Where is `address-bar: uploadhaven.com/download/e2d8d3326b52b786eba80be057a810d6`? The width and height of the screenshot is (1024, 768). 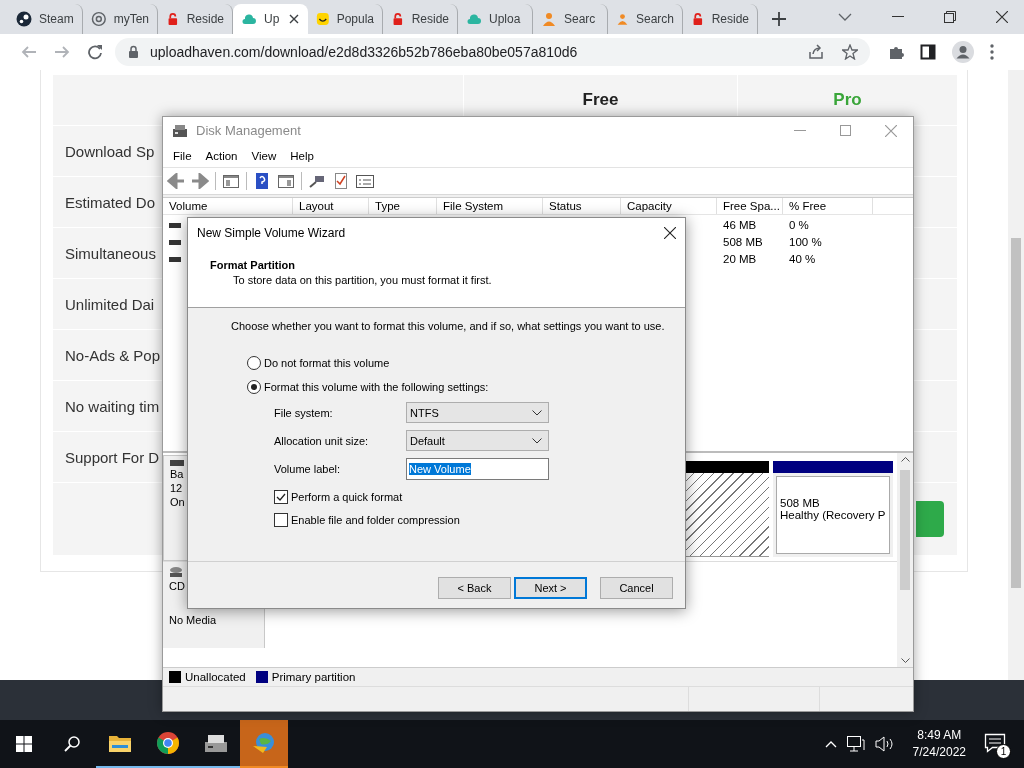
address-bar: uploadhaven.com/download/e2d8d3326b52b786eba80be057a810d6 is located at coordinates (492, 52).